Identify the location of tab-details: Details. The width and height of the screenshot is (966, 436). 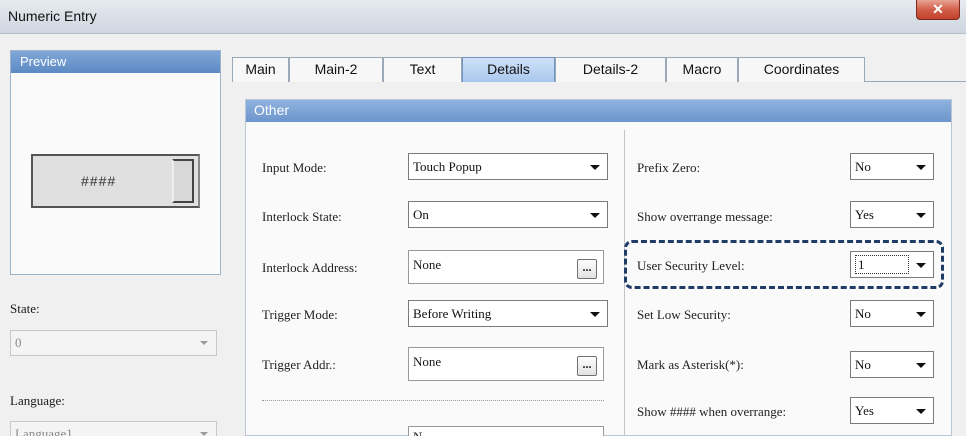
(508, 69).